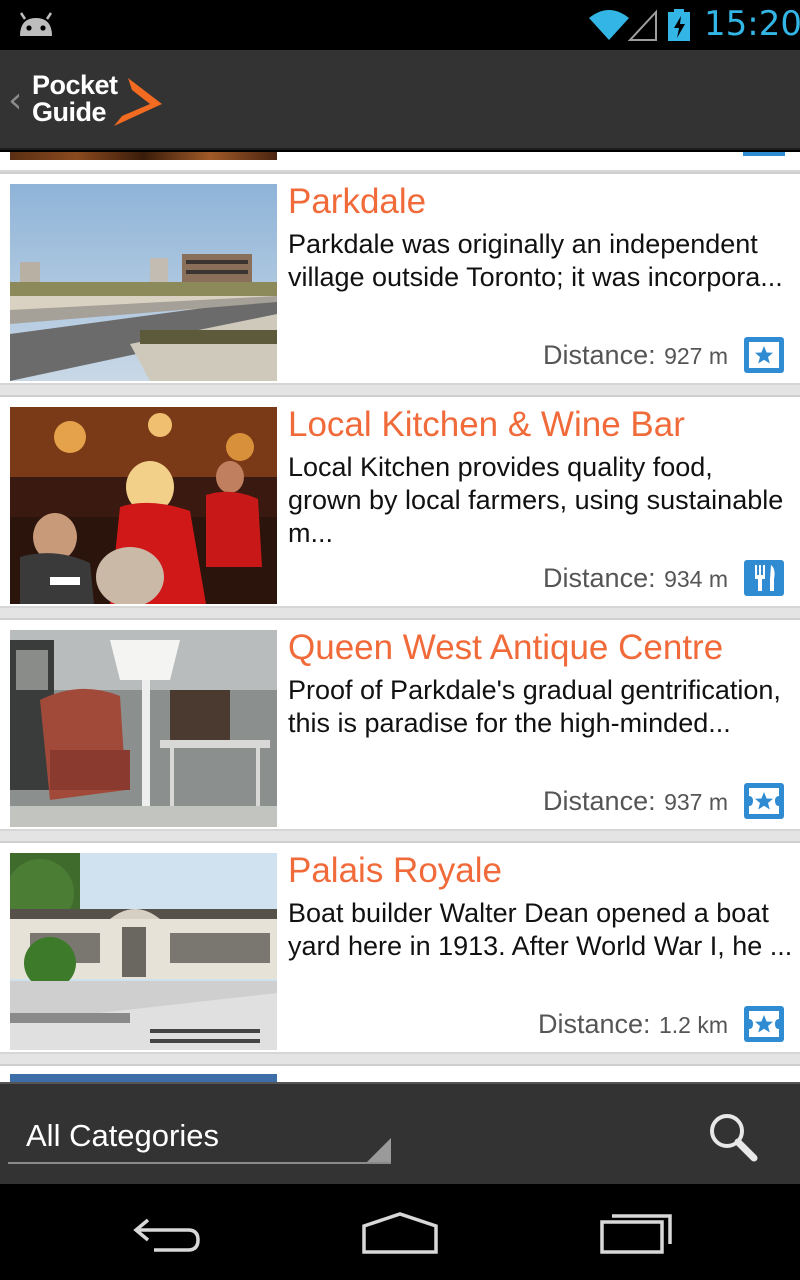  Describe the element at coordinates (166, 1232) in the screenshot. I see `back-icon` at that location.